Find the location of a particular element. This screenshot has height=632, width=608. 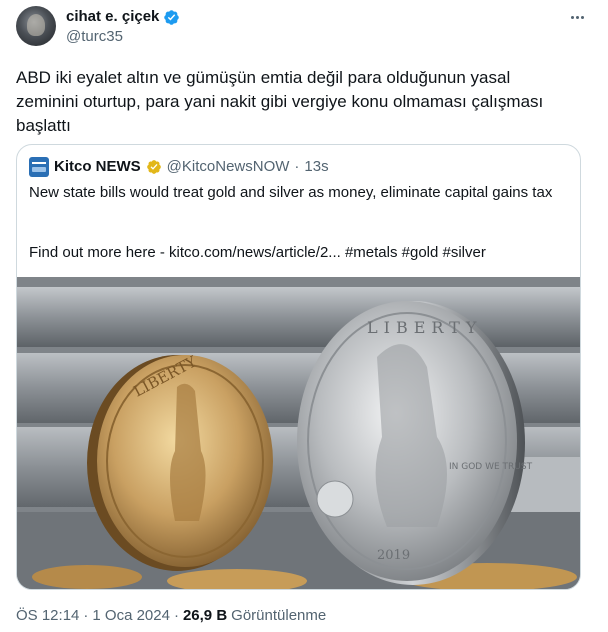

quote-display-name: Kitco NEWS is located at coordinates (97, 167).